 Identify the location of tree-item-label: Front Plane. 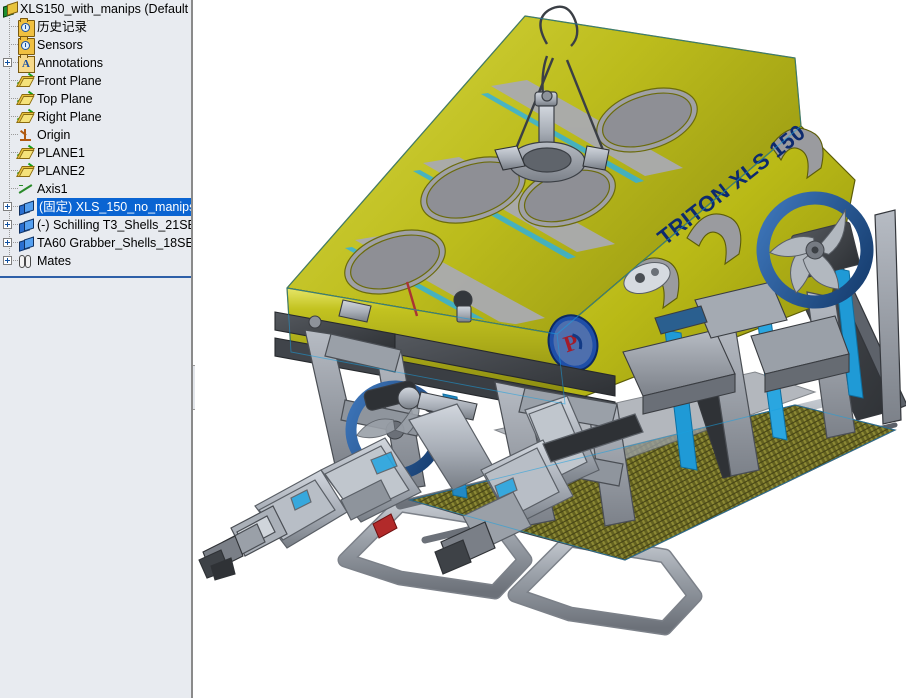
(69, 81).